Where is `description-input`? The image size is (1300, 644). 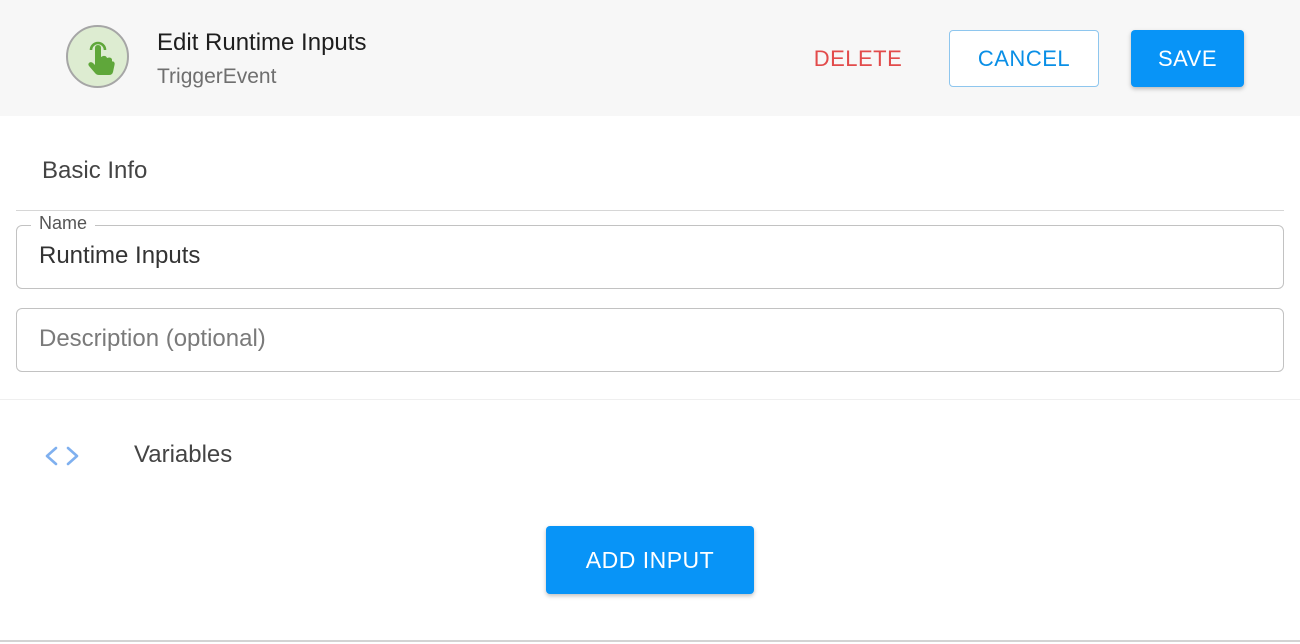 description-input is located at coordinates (649, 339).